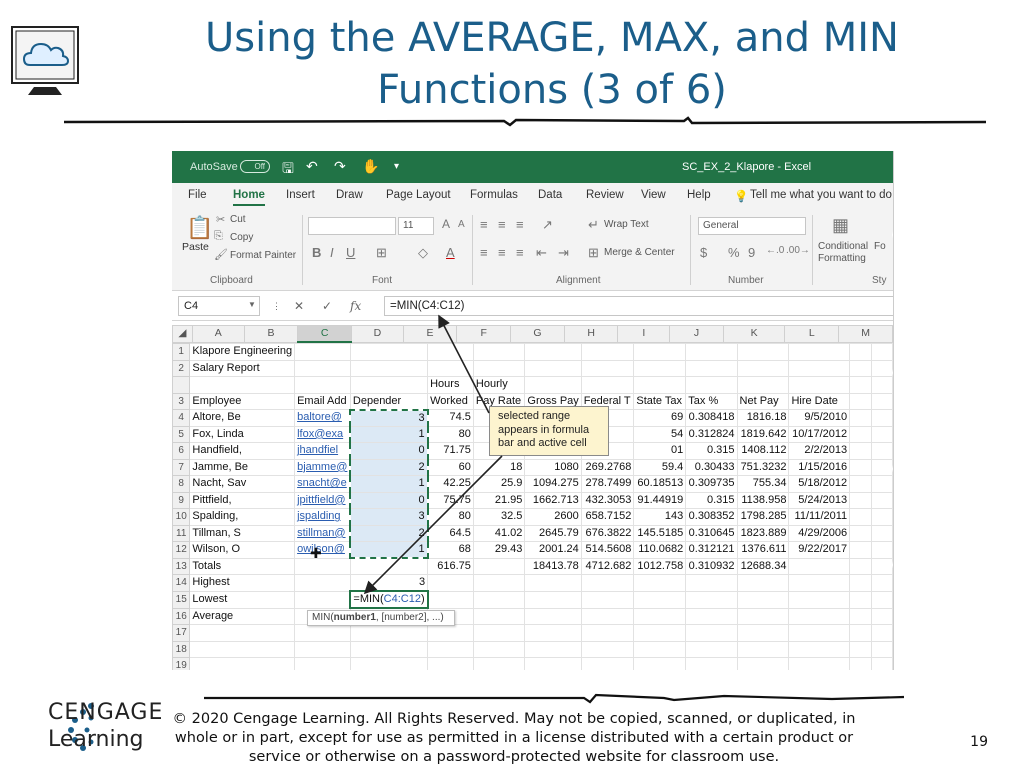 The height and width of the screenshot is (768, 1024). What do you see at coordinates (461, 224) in the screenshot?
I see `shrink-font-button: A` at bounding box center [461, 224].